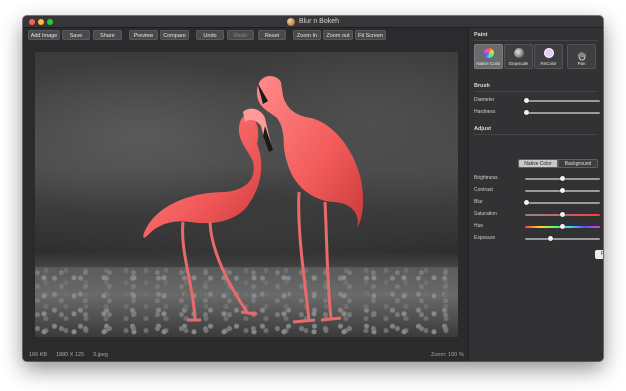 Image resolution: width=626 pixels, height=391 pixels. I want to click on file-size: 166 KB, so click(38, 355).